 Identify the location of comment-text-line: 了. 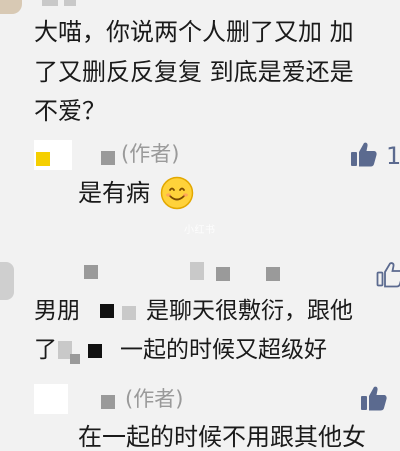
(45, 350).